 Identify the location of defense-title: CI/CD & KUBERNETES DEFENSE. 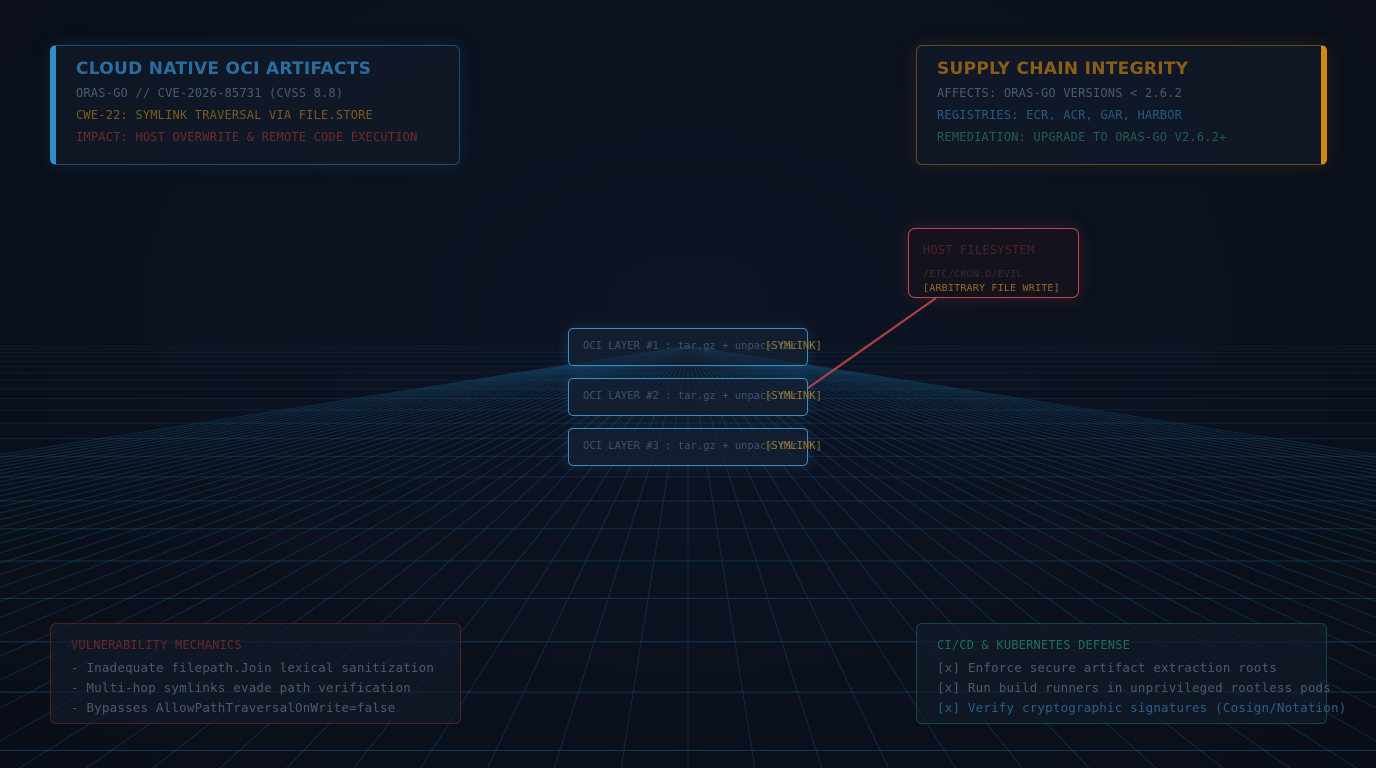
(1034, 645).